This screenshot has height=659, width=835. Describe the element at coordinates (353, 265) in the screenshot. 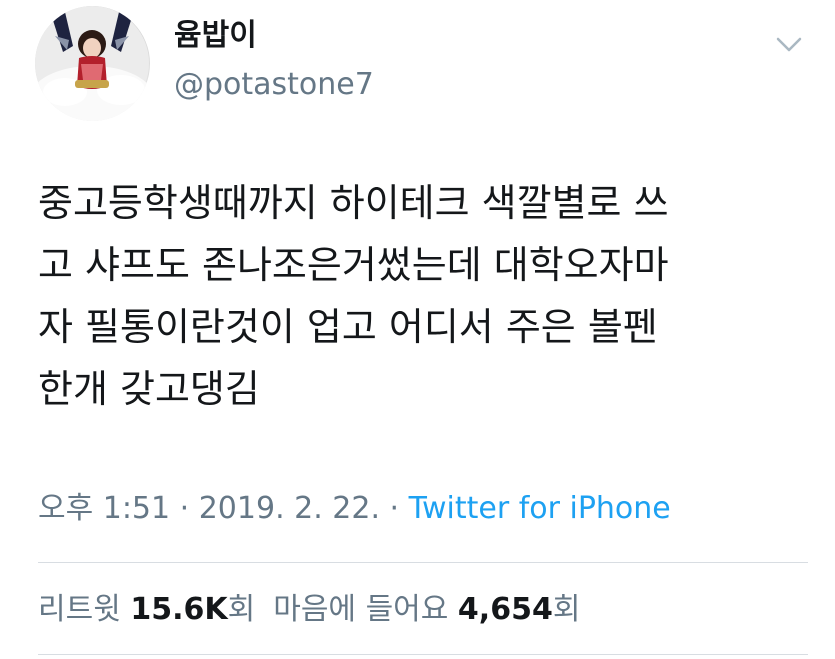

I see `tweet-text-line: 고 샤프도 존나조은거썼는데 대학오자마` at that location.